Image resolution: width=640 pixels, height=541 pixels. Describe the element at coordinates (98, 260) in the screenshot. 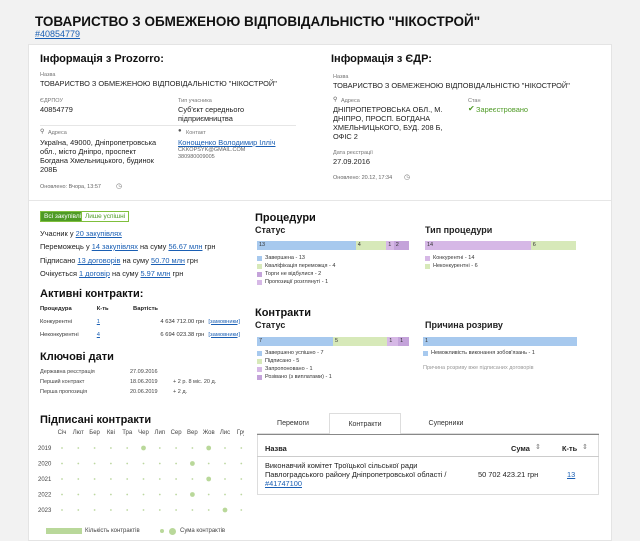

I see `signed-link: 13 договорів` at that location.